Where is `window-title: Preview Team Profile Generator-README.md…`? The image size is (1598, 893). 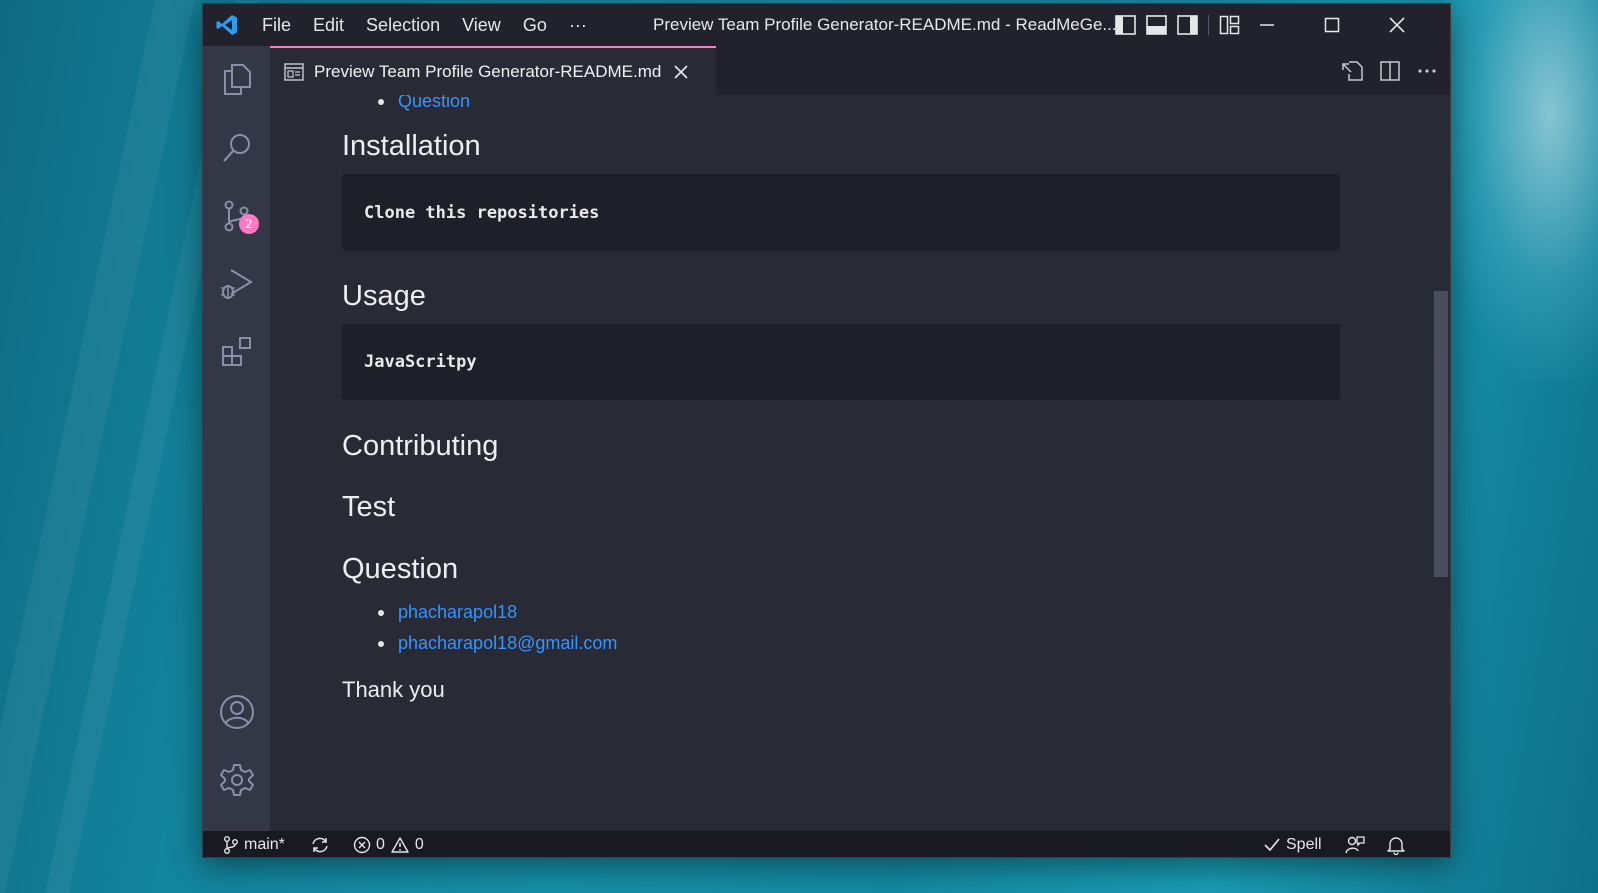 window-title: Preview Team Profile Generator-README.md… is located at coordinates (885, 24).